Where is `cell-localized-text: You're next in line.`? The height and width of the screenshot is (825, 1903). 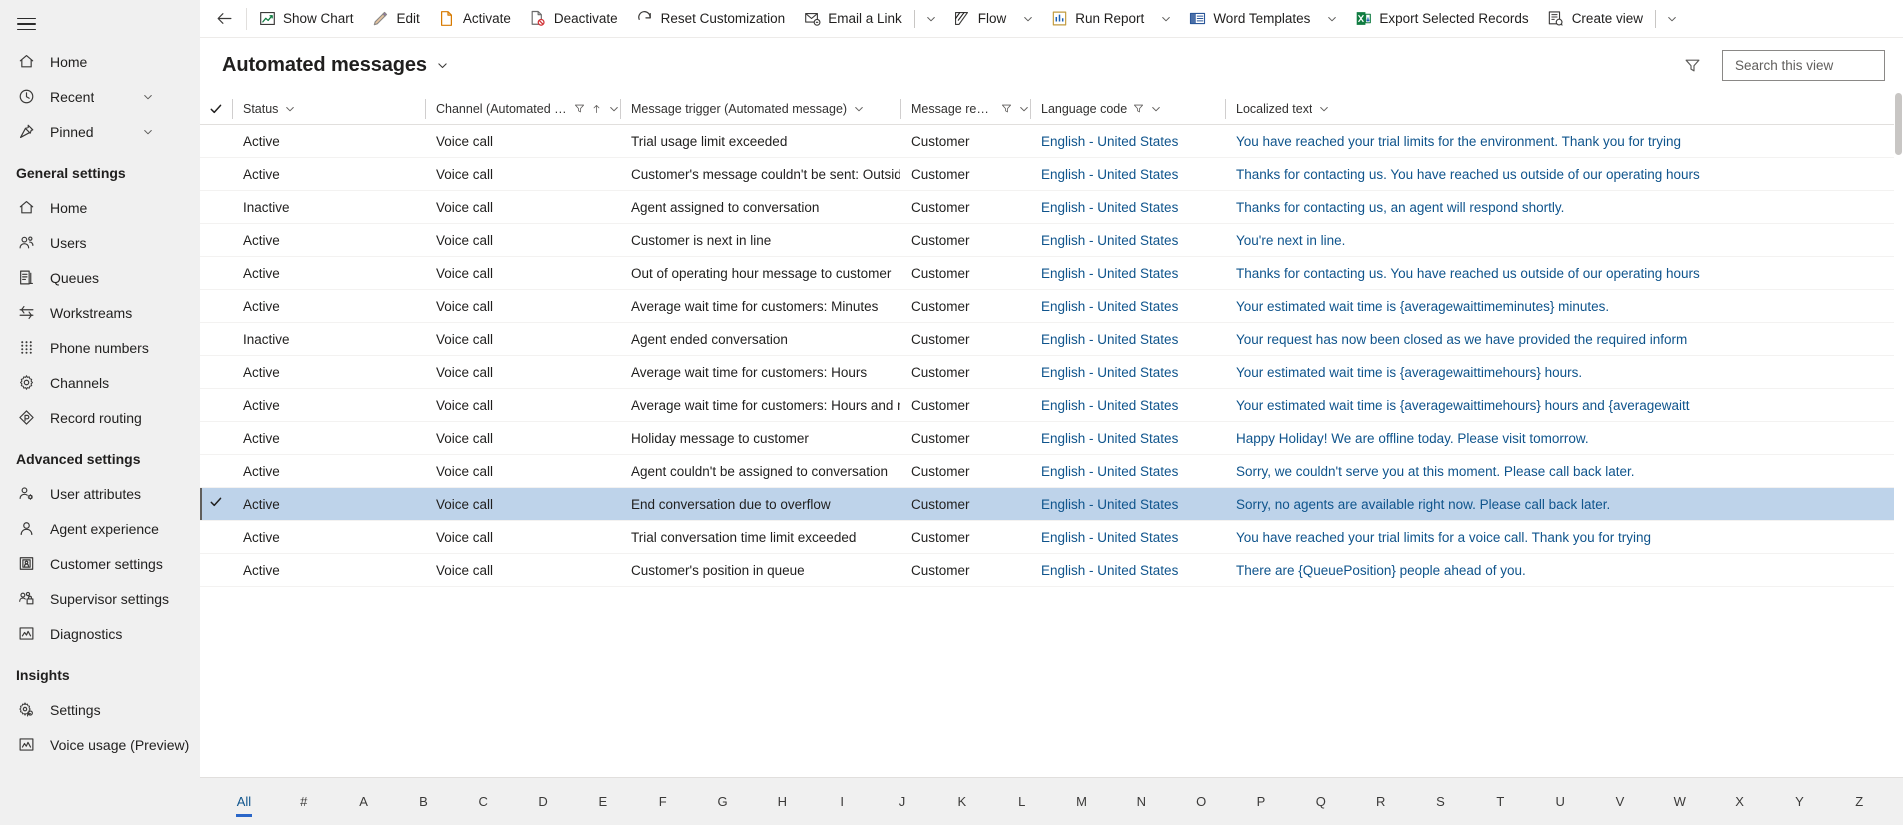 cell-localized-text: You're next in line. is located at coordinates (1545, 240).